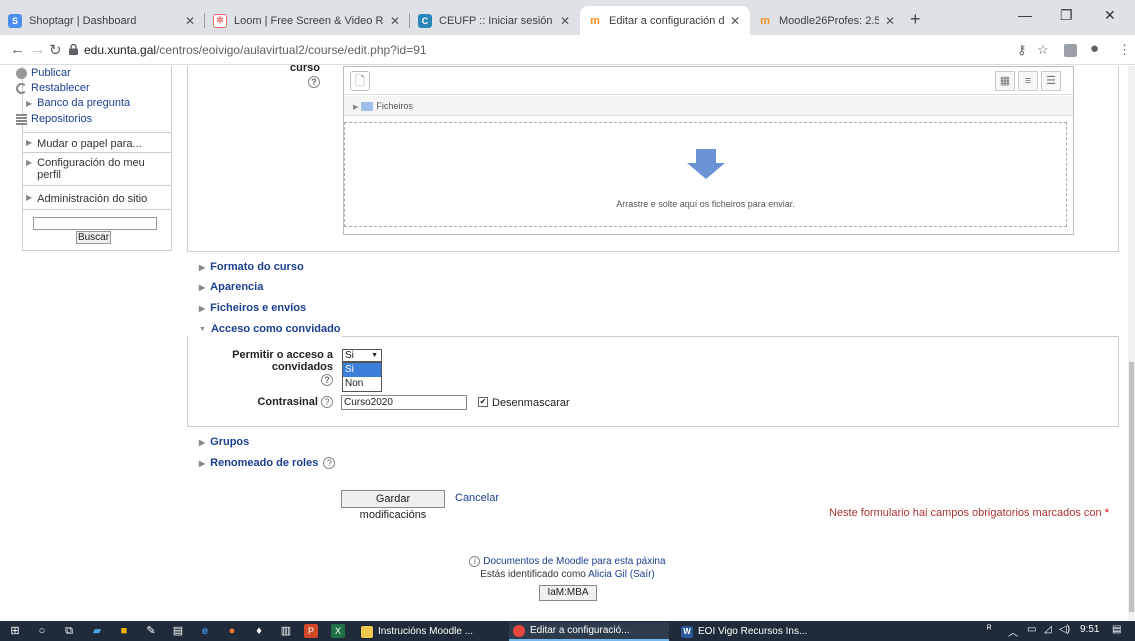 This screenshot has width=1135, height=641. What do you see at coordinates (270, 329) in the screenshot?
I see `section-acceso-convidado: ▼ Acceso como convidado` at bounding box center [270, 329].